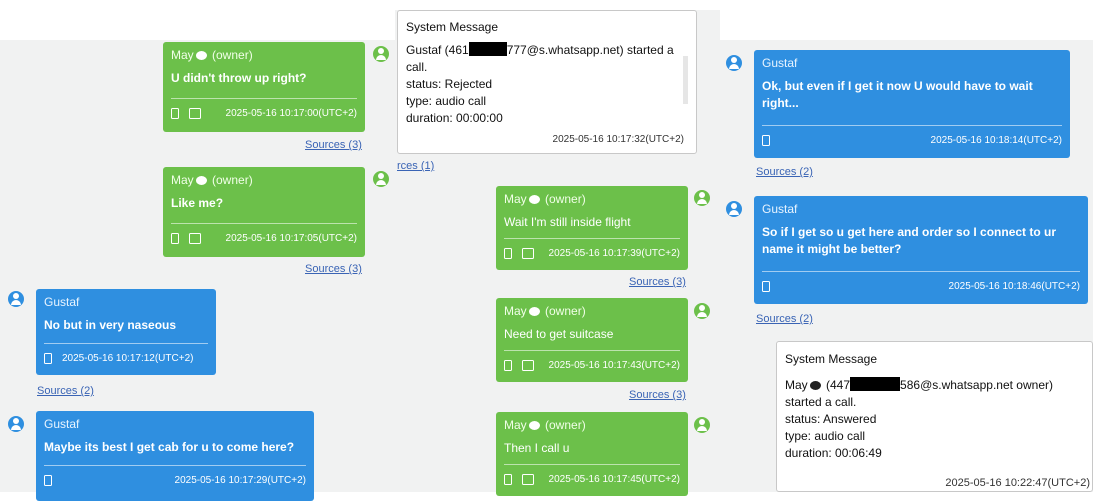  What do you see at coordinates (614, 365) in the screenshot?
I see `message-timestamp: 2025-05-16 10:17:43(UTC+2)` at bounding box center [614, 365].